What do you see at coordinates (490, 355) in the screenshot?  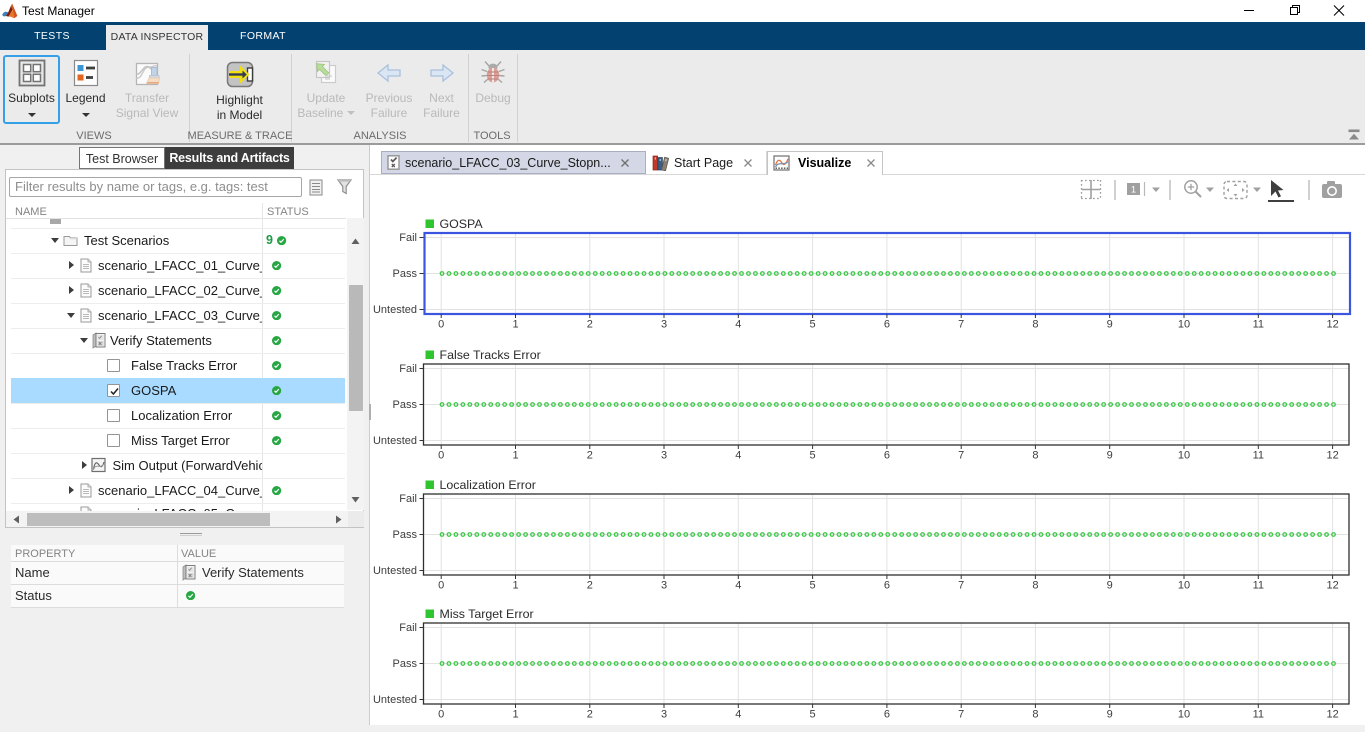 I see `svg-text: False Tracks Error` at bounding box center [490, 355].